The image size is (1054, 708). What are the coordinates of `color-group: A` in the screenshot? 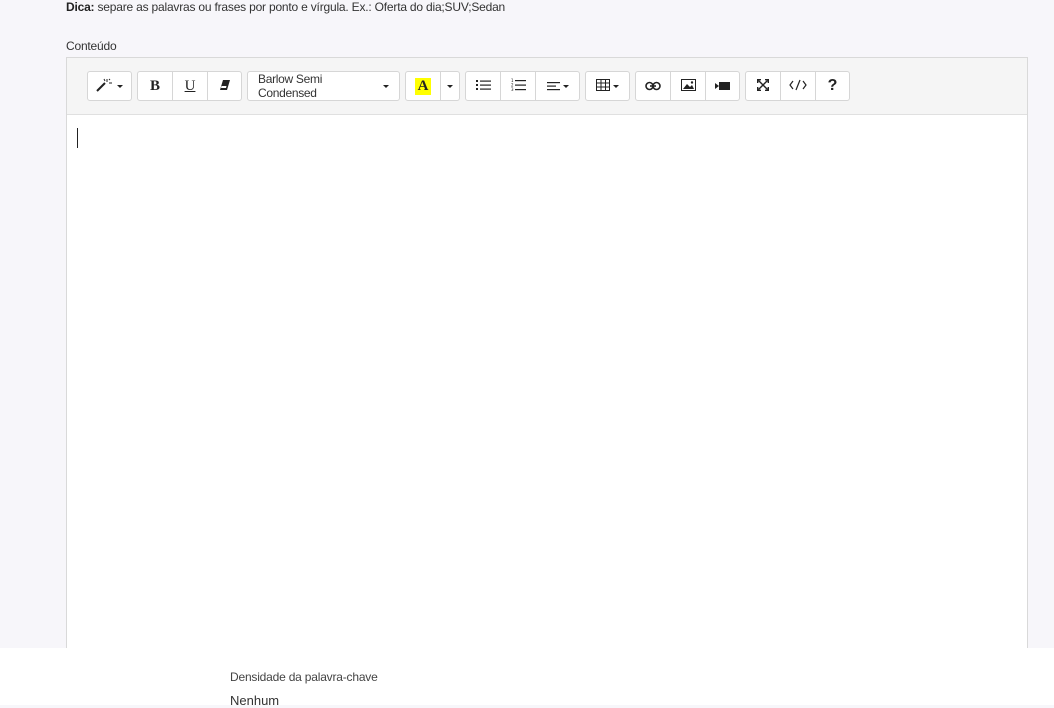 It's located at (432, 86).